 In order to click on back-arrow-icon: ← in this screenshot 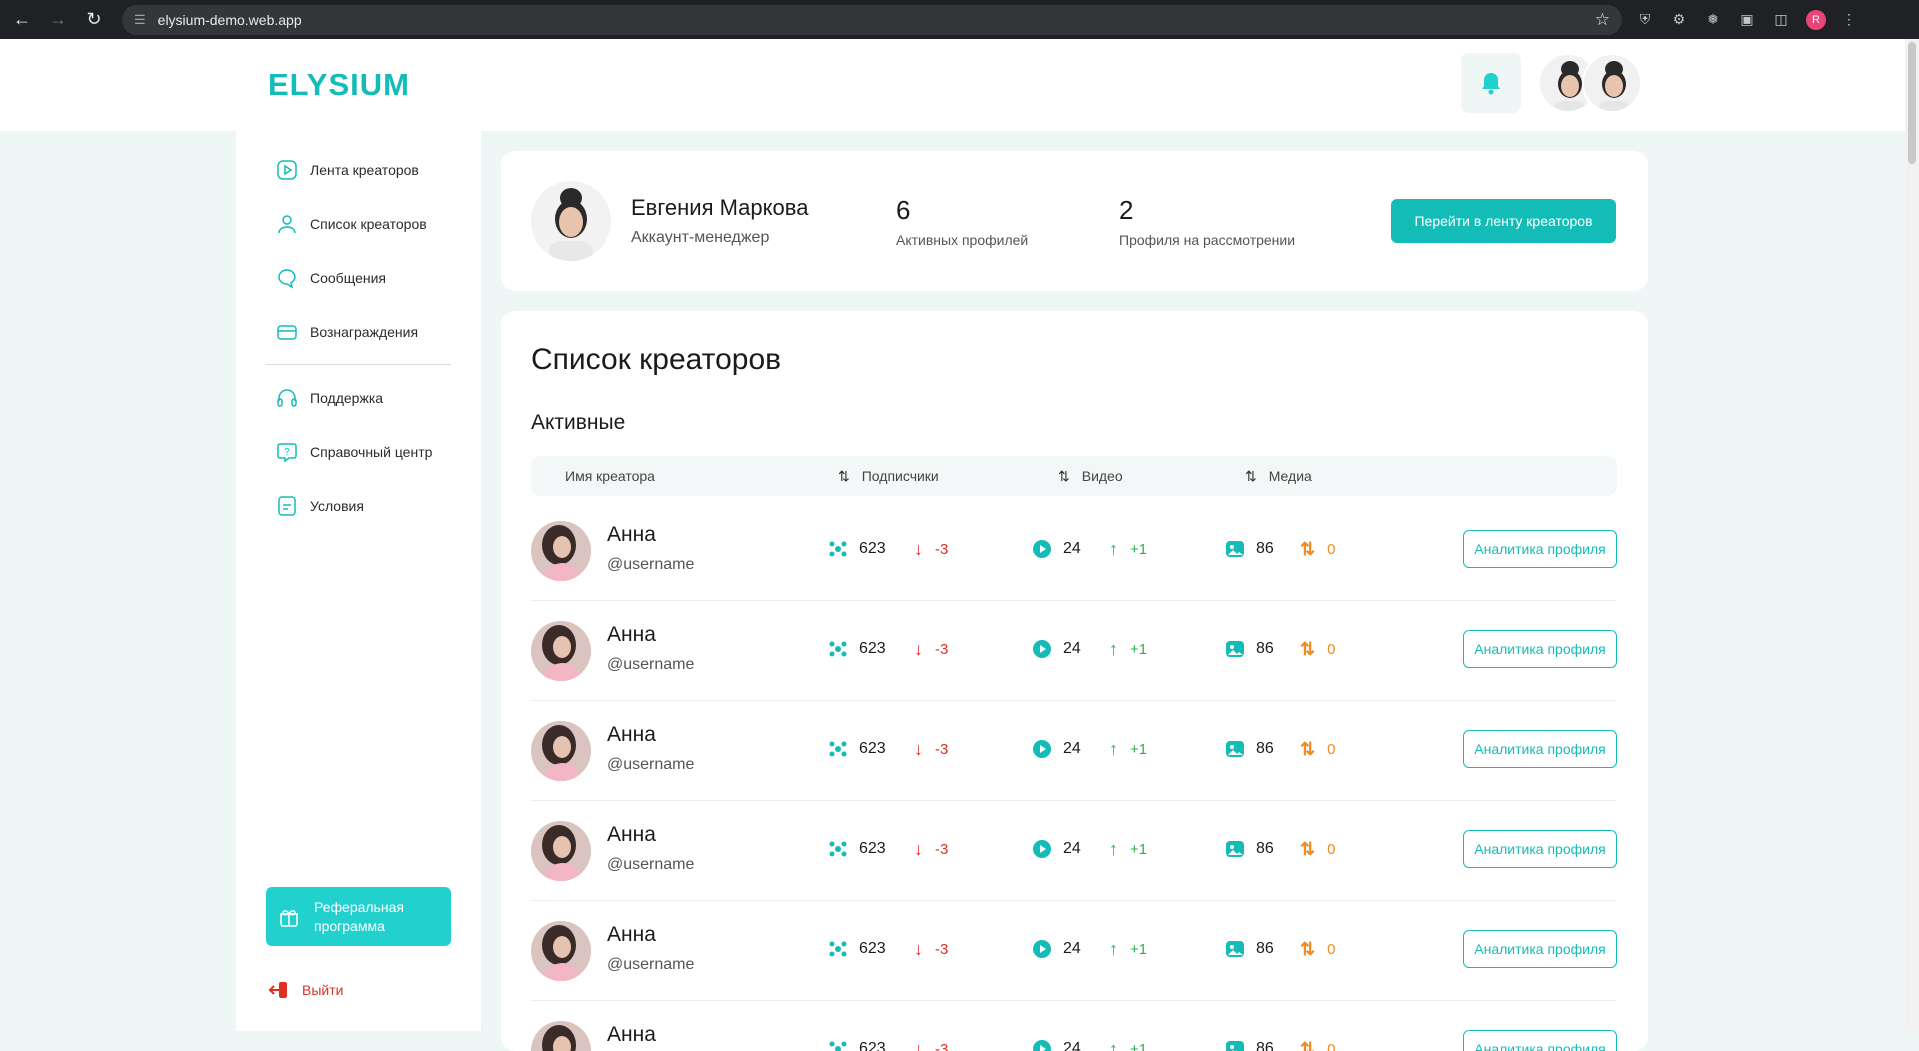, I will do `click(22, 20)`.